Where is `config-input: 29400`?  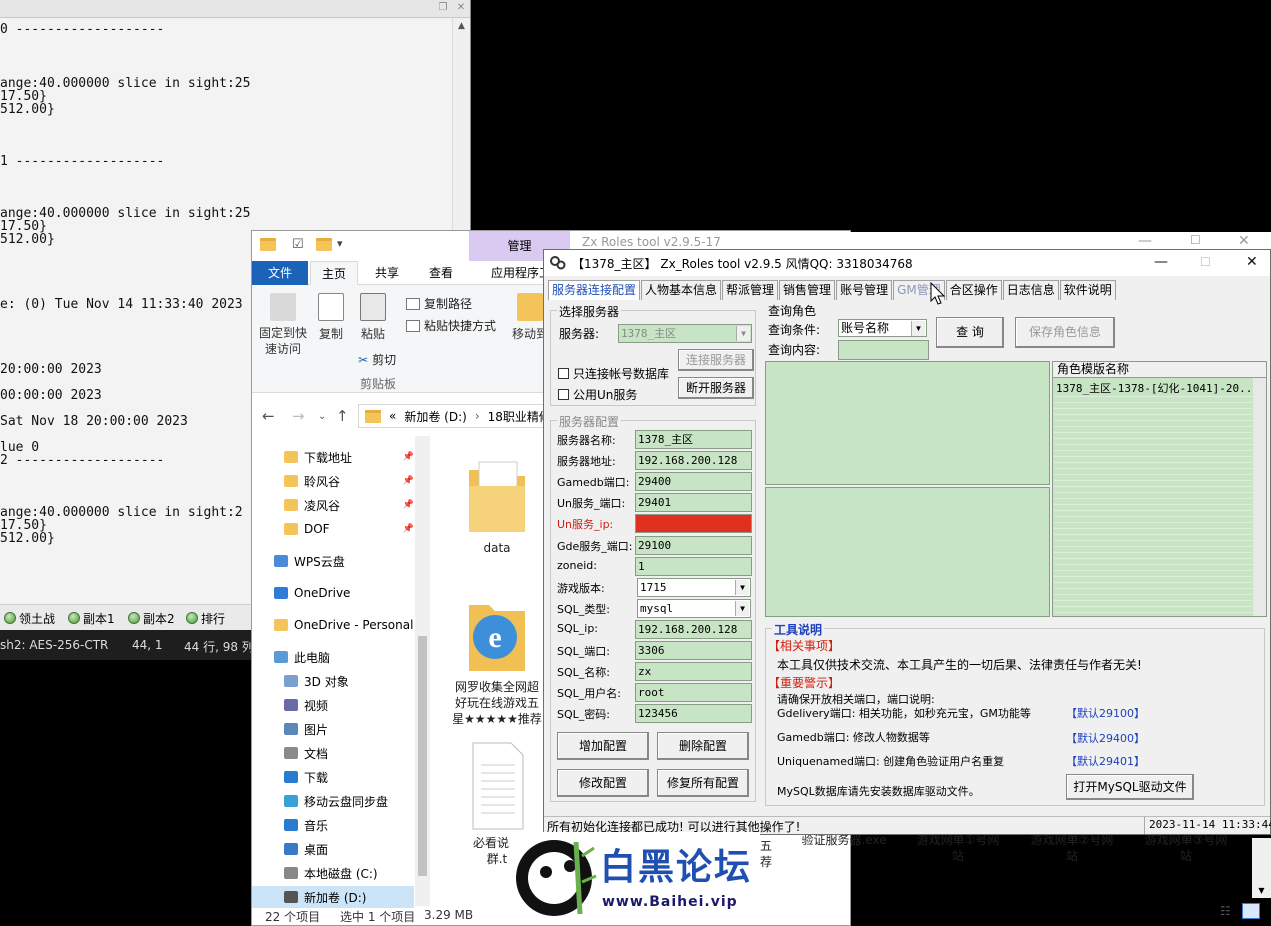 config-input: 29400 is located at coordinates (693, 481).